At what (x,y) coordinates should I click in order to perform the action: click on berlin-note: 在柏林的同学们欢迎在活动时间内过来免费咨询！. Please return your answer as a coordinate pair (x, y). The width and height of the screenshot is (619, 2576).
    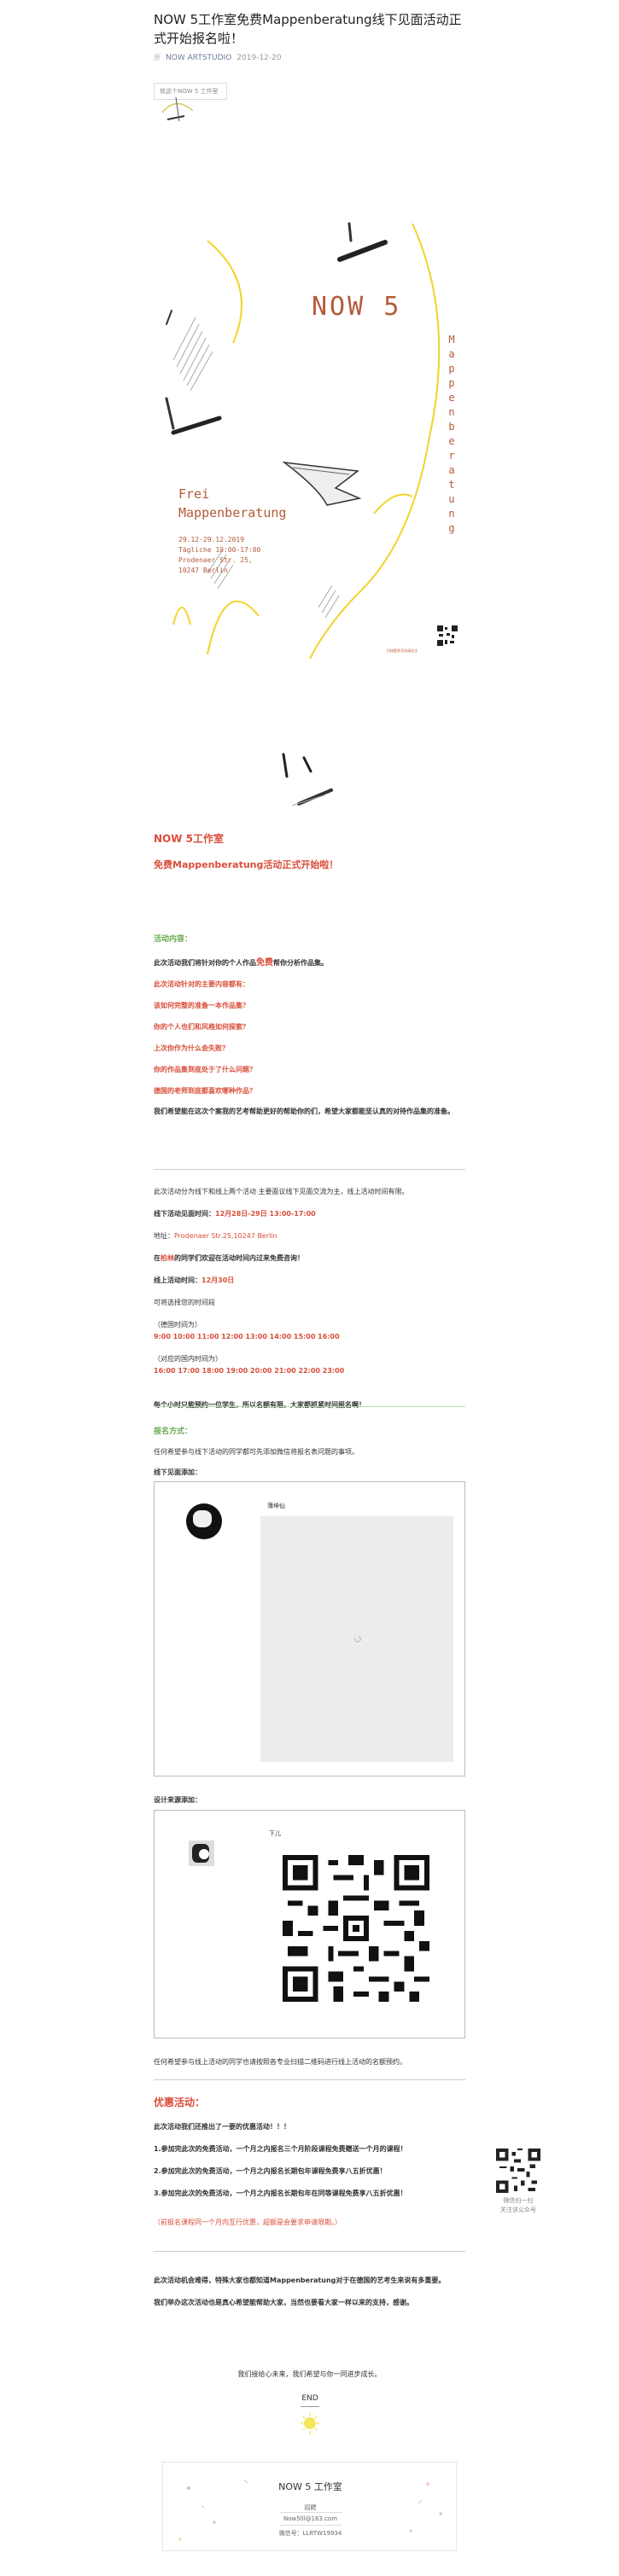
    Looking at the image, I should click on (310, 1259).